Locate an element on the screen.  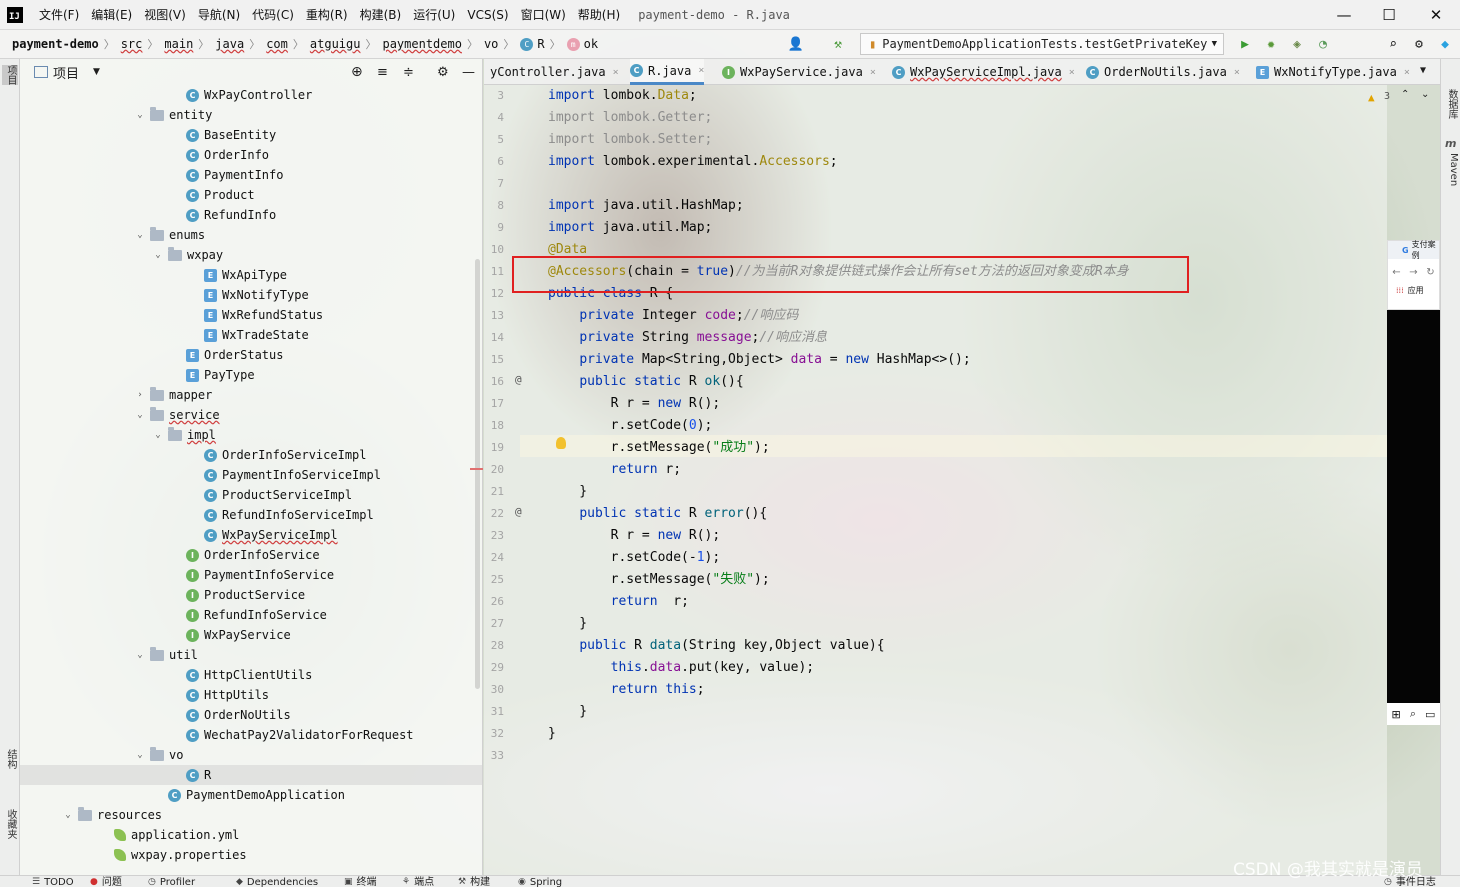
tree-file: E PayType is located at coordinates (251, 375).